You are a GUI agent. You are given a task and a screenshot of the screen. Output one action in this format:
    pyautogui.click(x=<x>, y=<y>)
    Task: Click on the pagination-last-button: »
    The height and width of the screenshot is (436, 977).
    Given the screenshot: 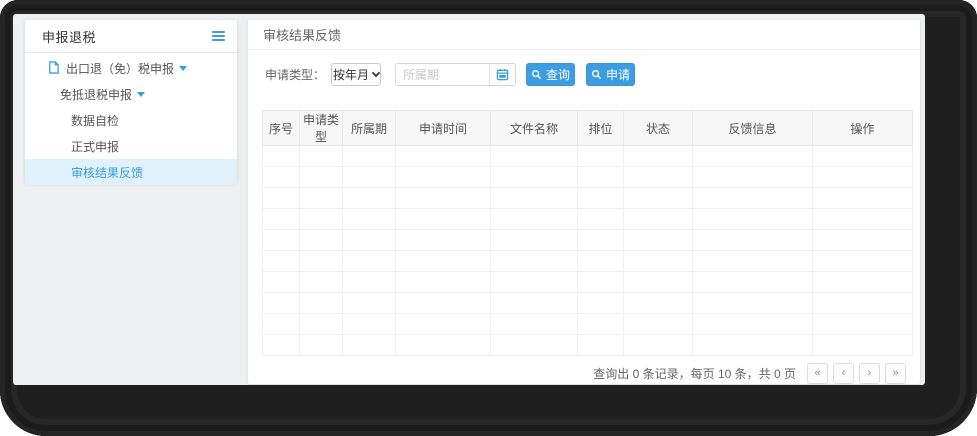 What is the action you would take?
    pyautogui.click(x=895, y=373)
    